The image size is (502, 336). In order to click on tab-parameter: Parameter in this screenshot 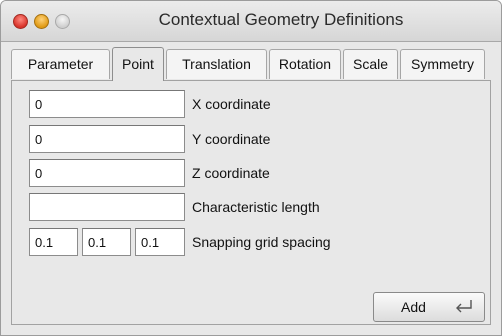, I will do `click(60, 64)`.